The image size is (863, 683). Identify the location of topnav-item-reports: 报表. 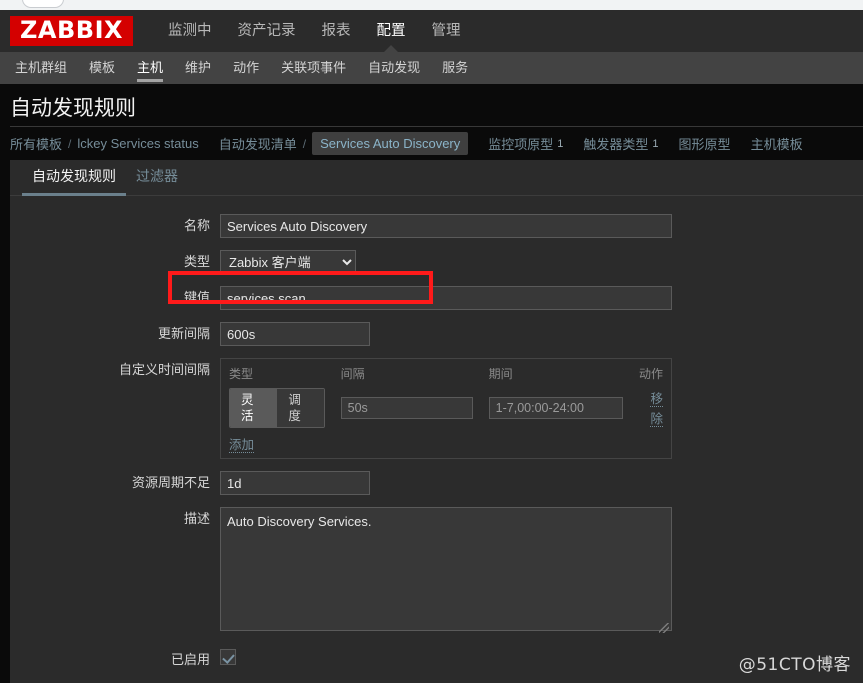
(336, 31).